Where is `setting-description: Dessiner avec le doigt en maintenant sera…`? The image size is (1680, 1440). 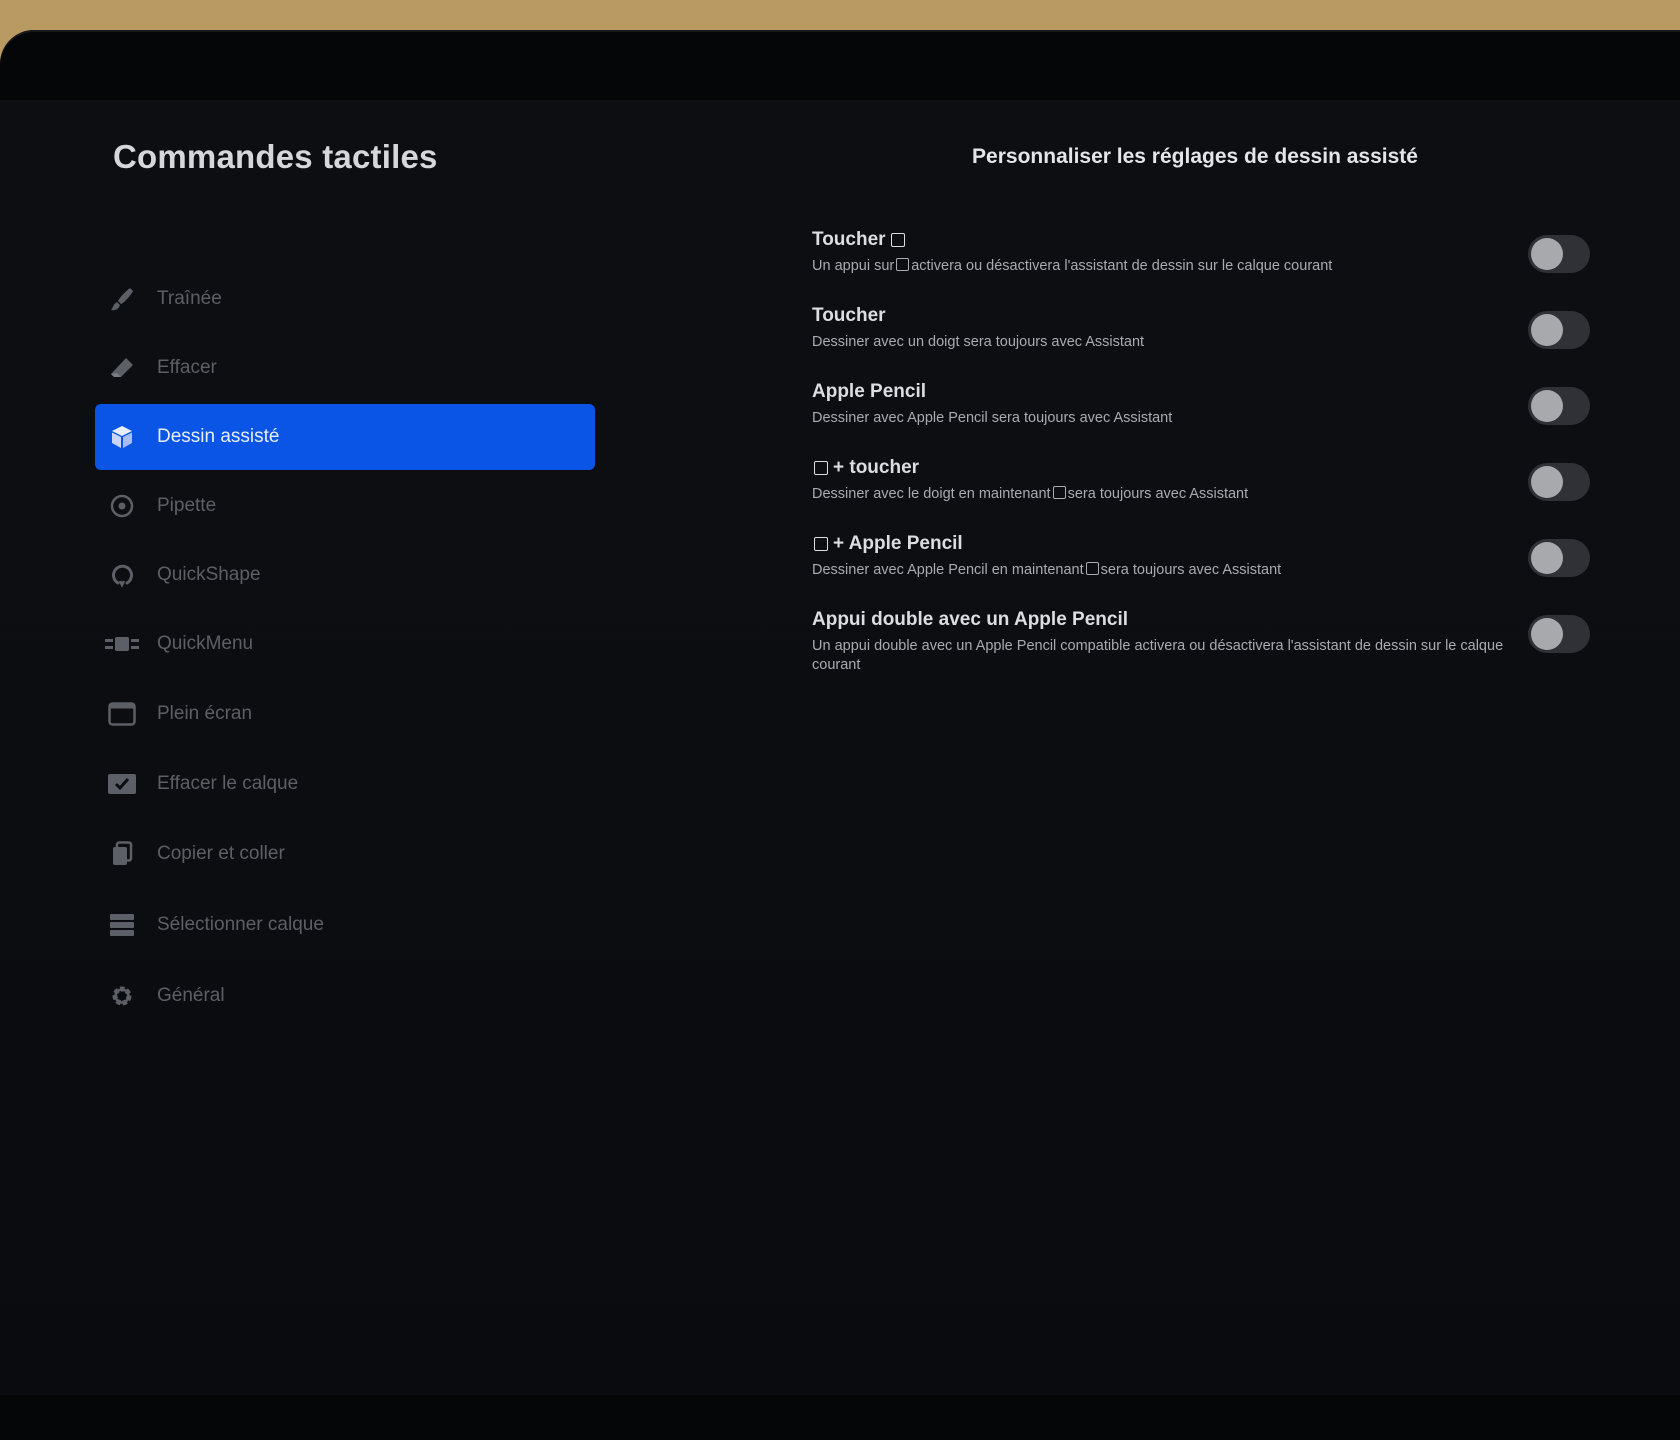 setting-description: Dessiner avec le doigt en maintenant sera… is located at coordinates (1030, 494).